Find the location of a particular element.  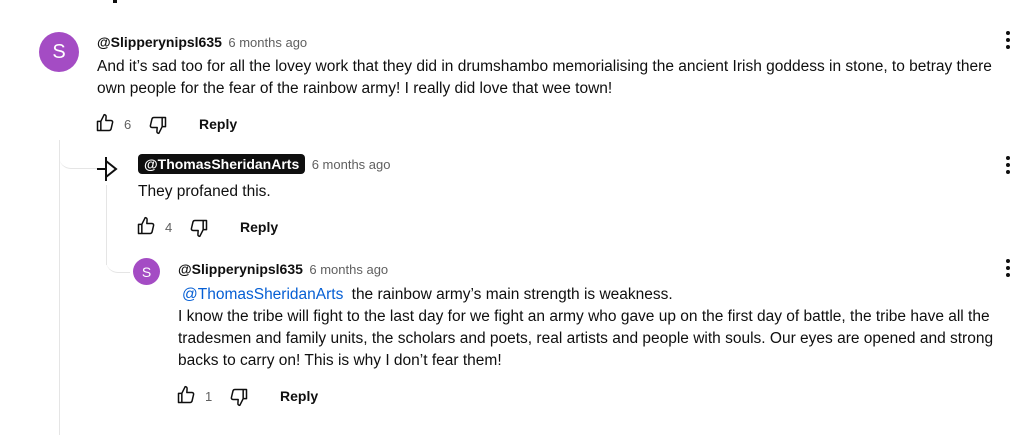

like-count: 1 is located at coordinates (209, 396).